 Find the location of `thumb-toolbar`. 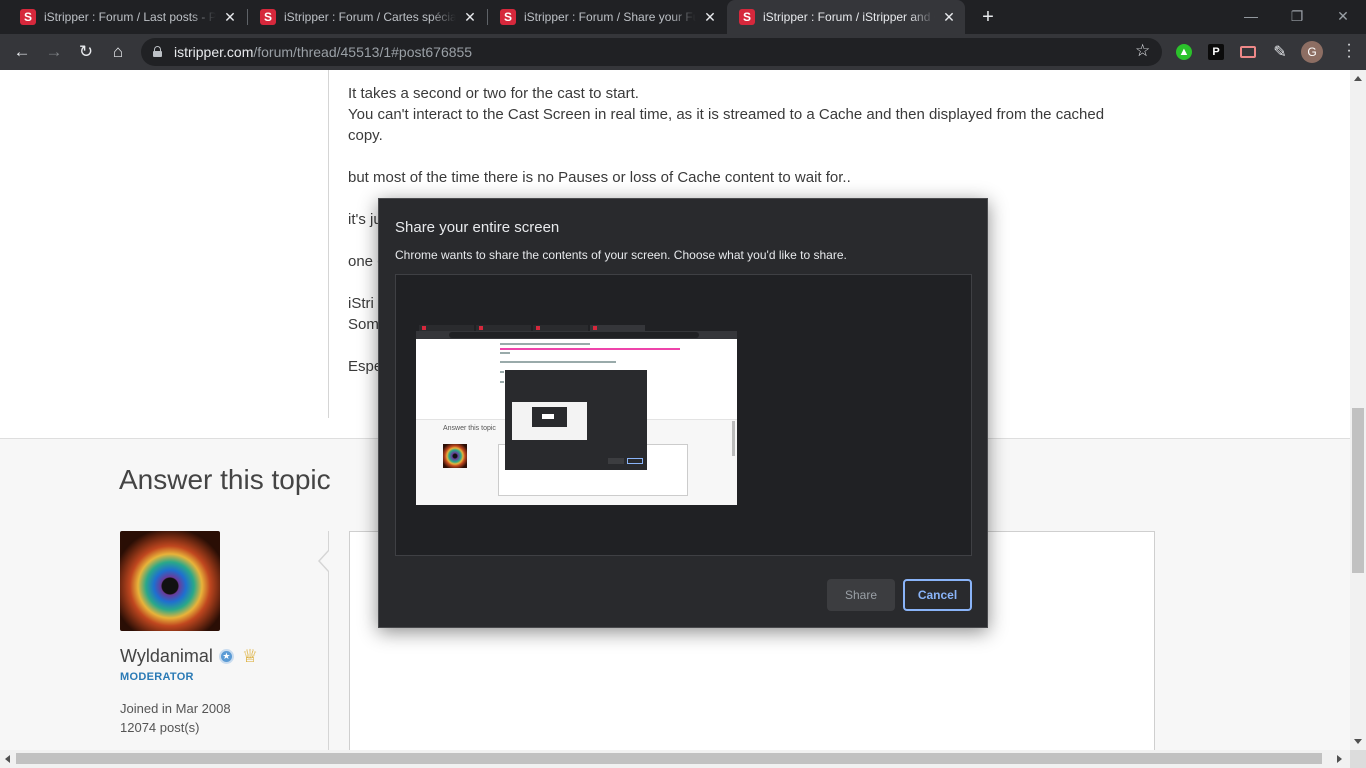

thumb-toolbar is located at coordinates (576, 335).